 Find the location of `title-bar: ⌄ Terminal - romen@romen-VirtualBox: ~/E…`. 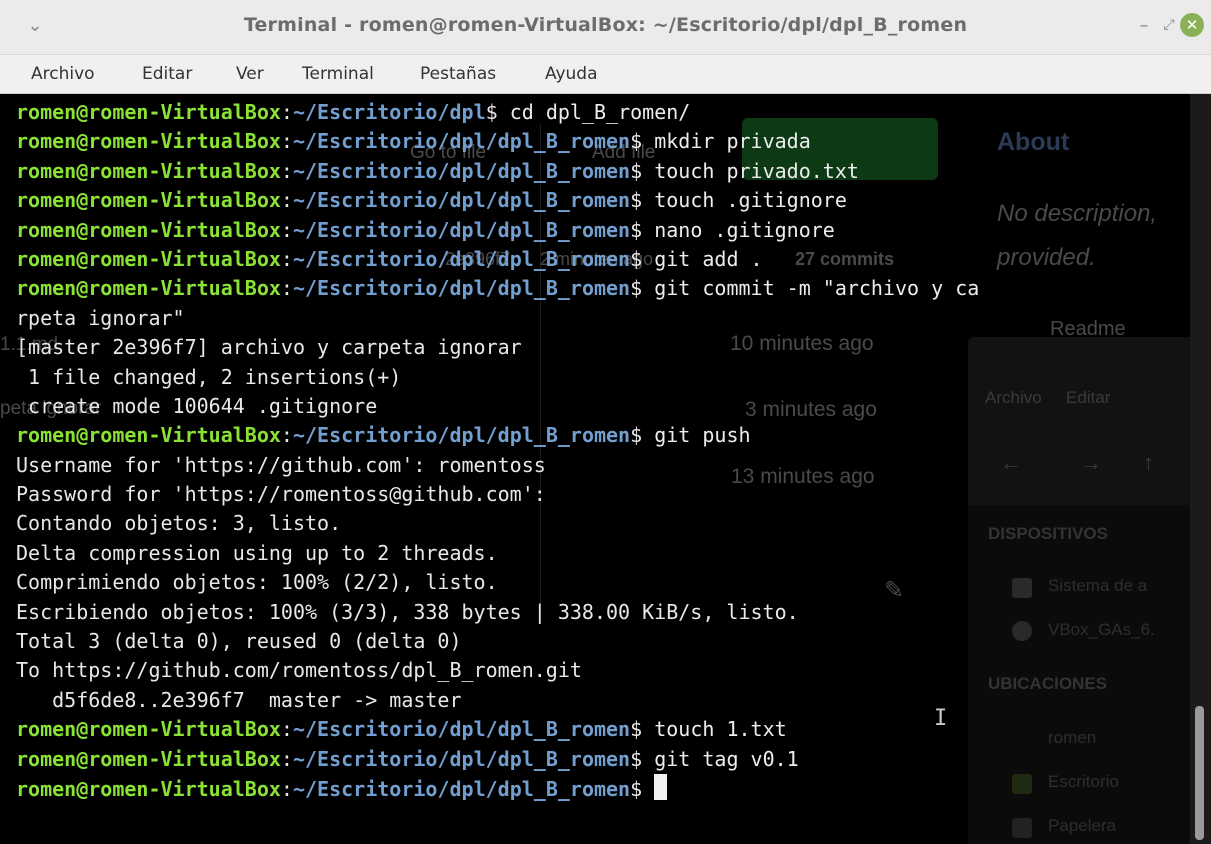

title-bar: ⌄ Terminal - romen@romen-VirtualBox: ~/E… is located at coordinates (605, 27).